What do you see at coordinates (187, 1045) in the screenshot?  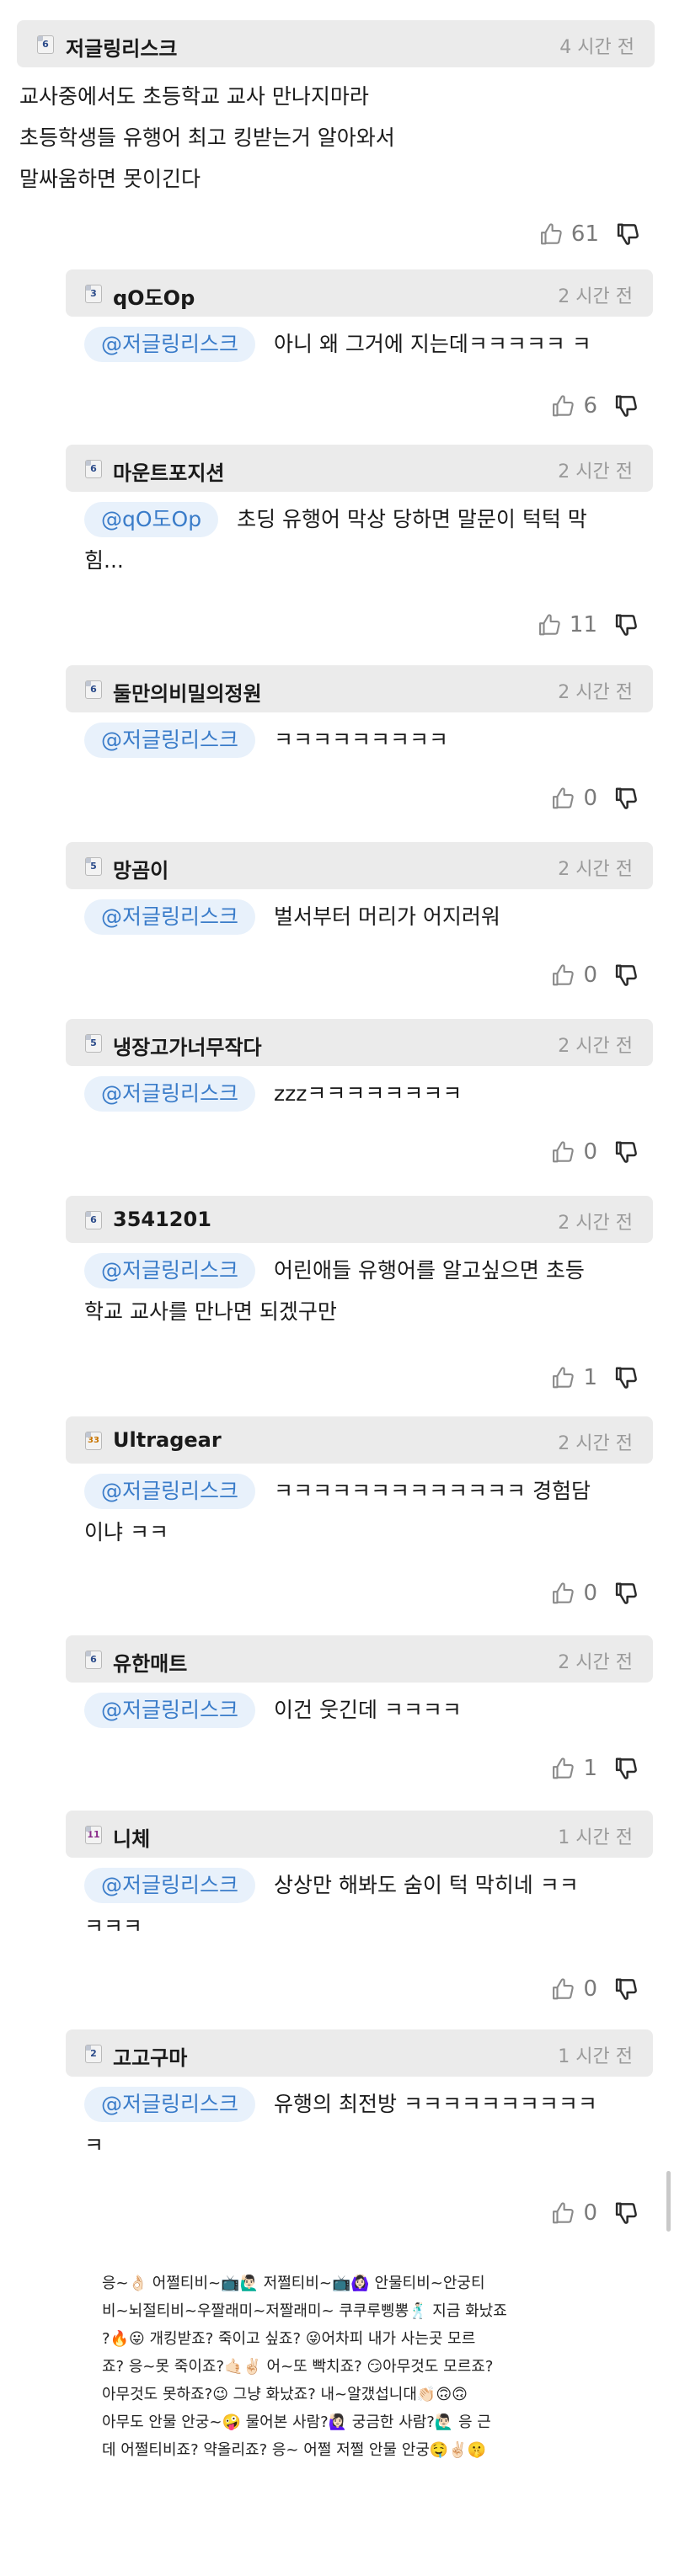 I see `comment-author: 냉장고가너무작다` at bounding box center [187, 1045].